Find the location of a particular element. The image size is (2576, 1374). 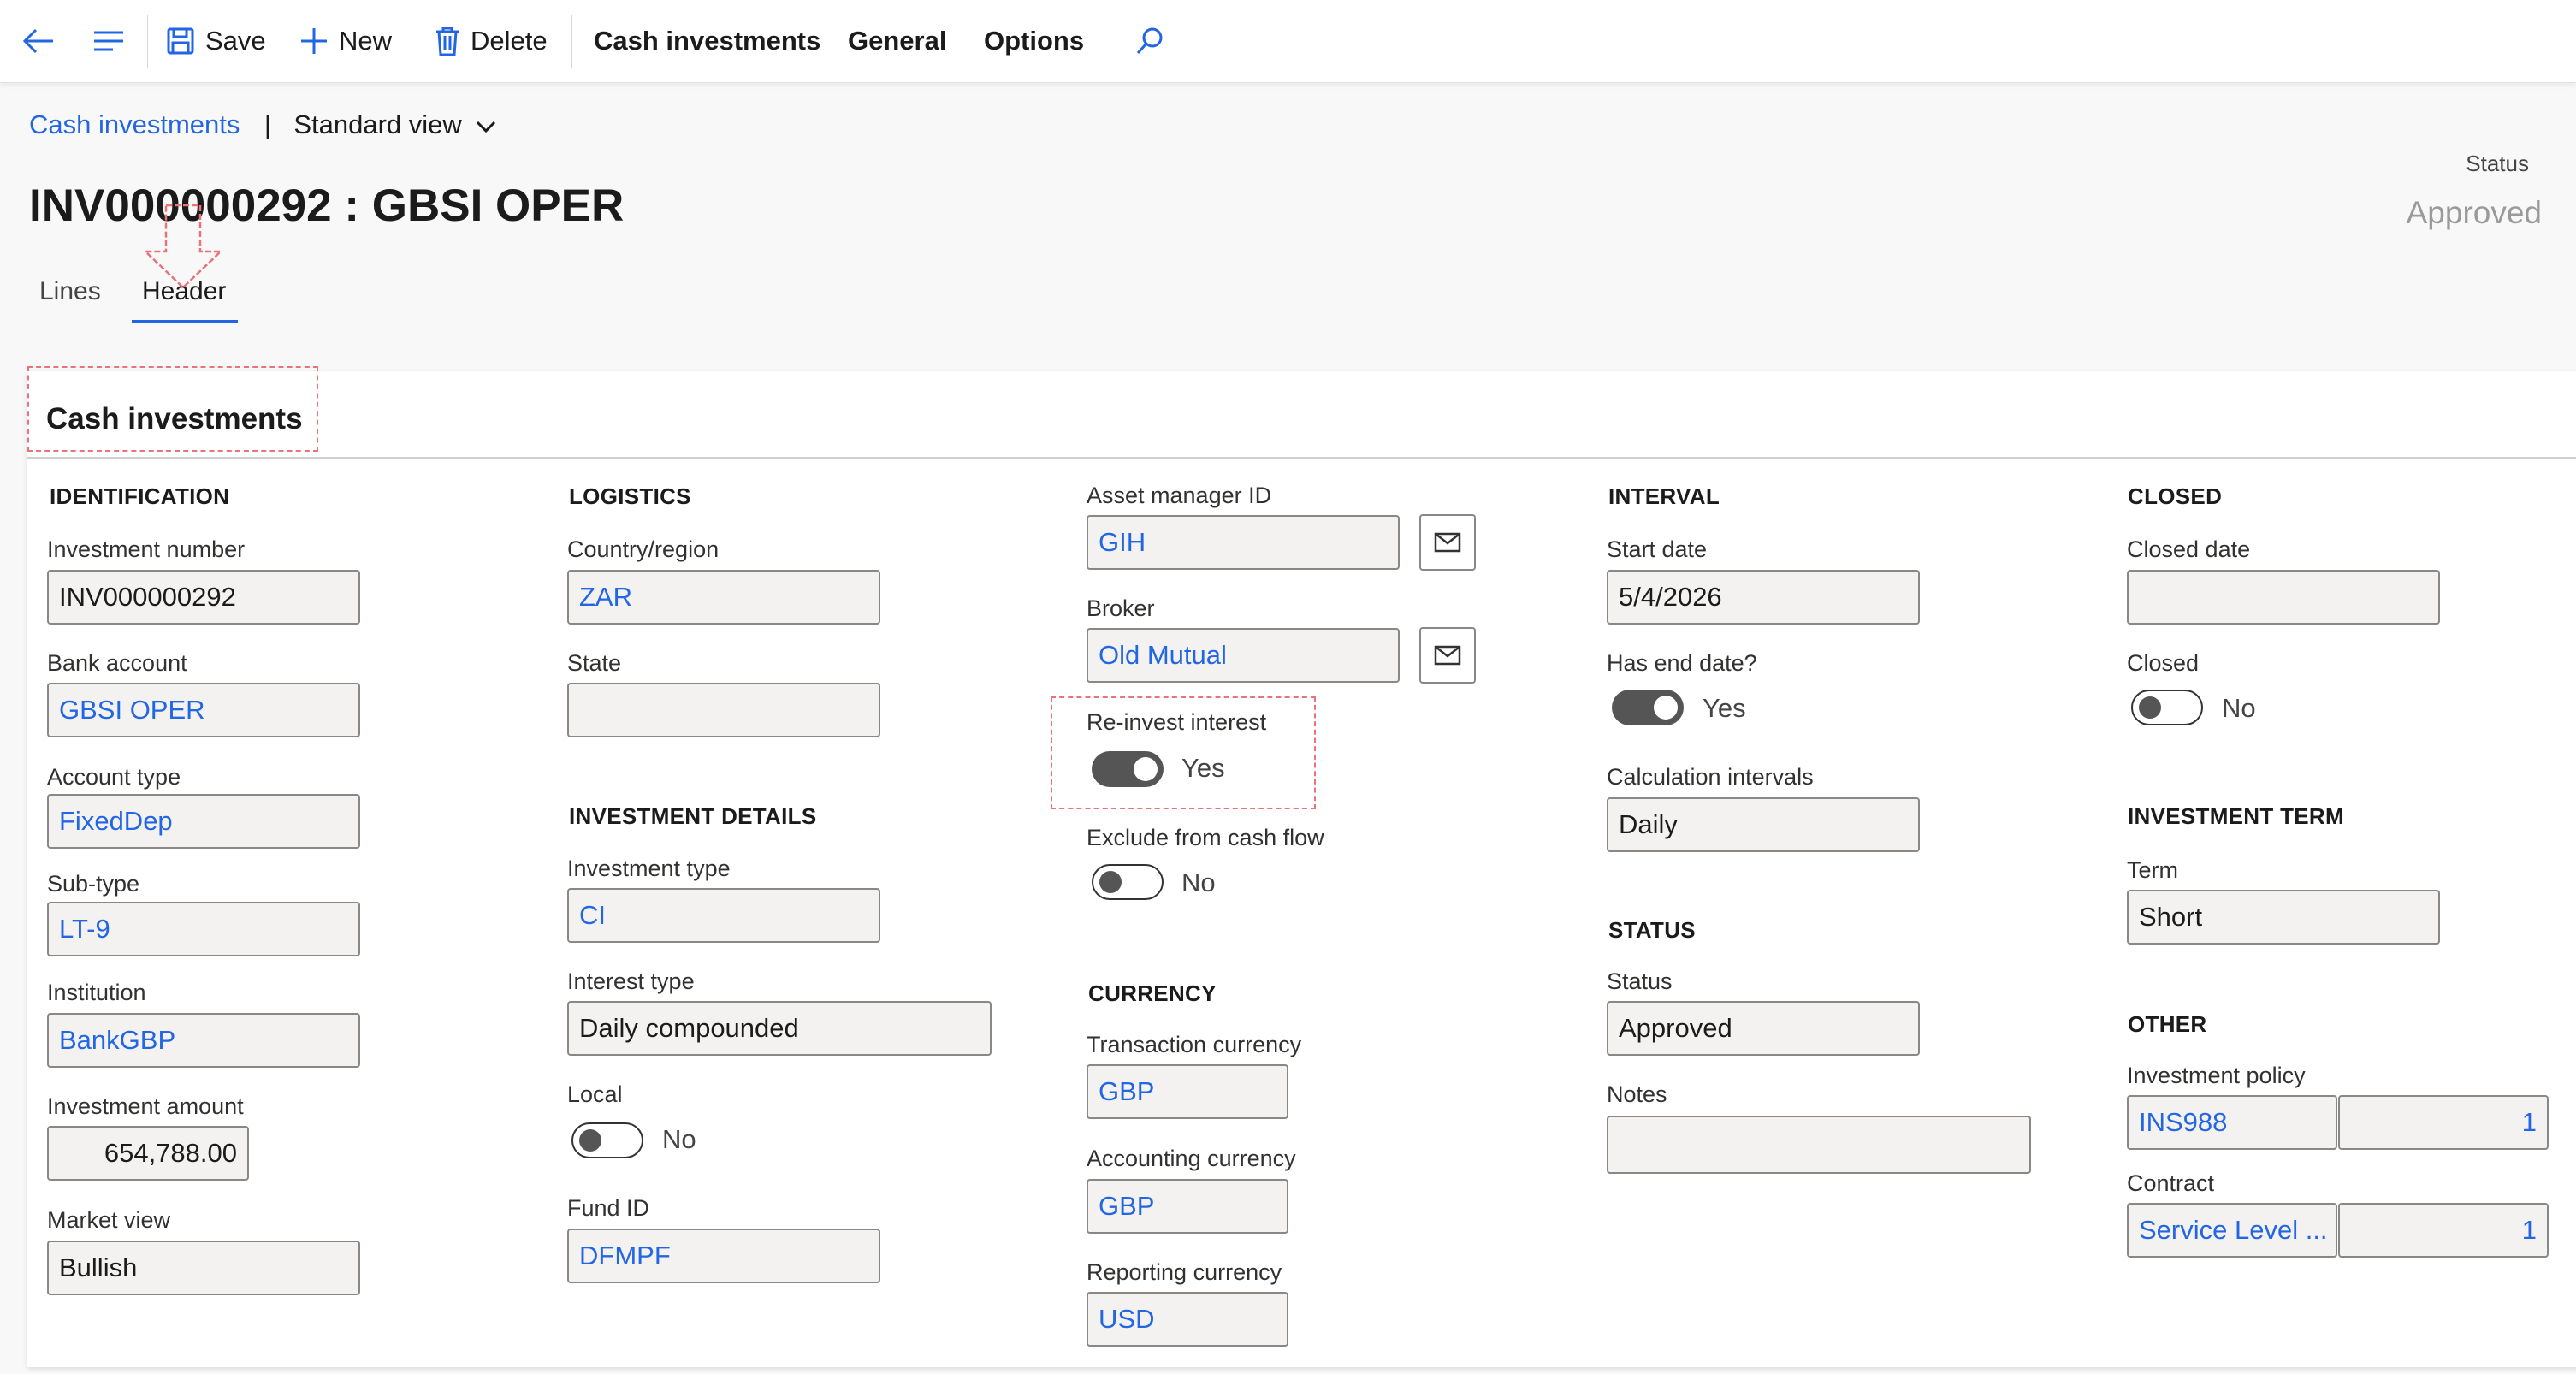

local-value: No is located at coordinates (679, 1139).